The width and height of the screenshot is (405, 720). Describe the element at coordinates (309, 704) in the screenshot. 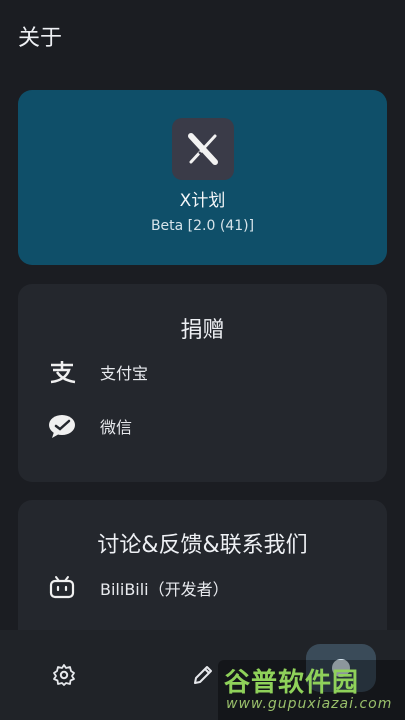

I see `watermark-url: www.gupuxiazai.com` at that location.